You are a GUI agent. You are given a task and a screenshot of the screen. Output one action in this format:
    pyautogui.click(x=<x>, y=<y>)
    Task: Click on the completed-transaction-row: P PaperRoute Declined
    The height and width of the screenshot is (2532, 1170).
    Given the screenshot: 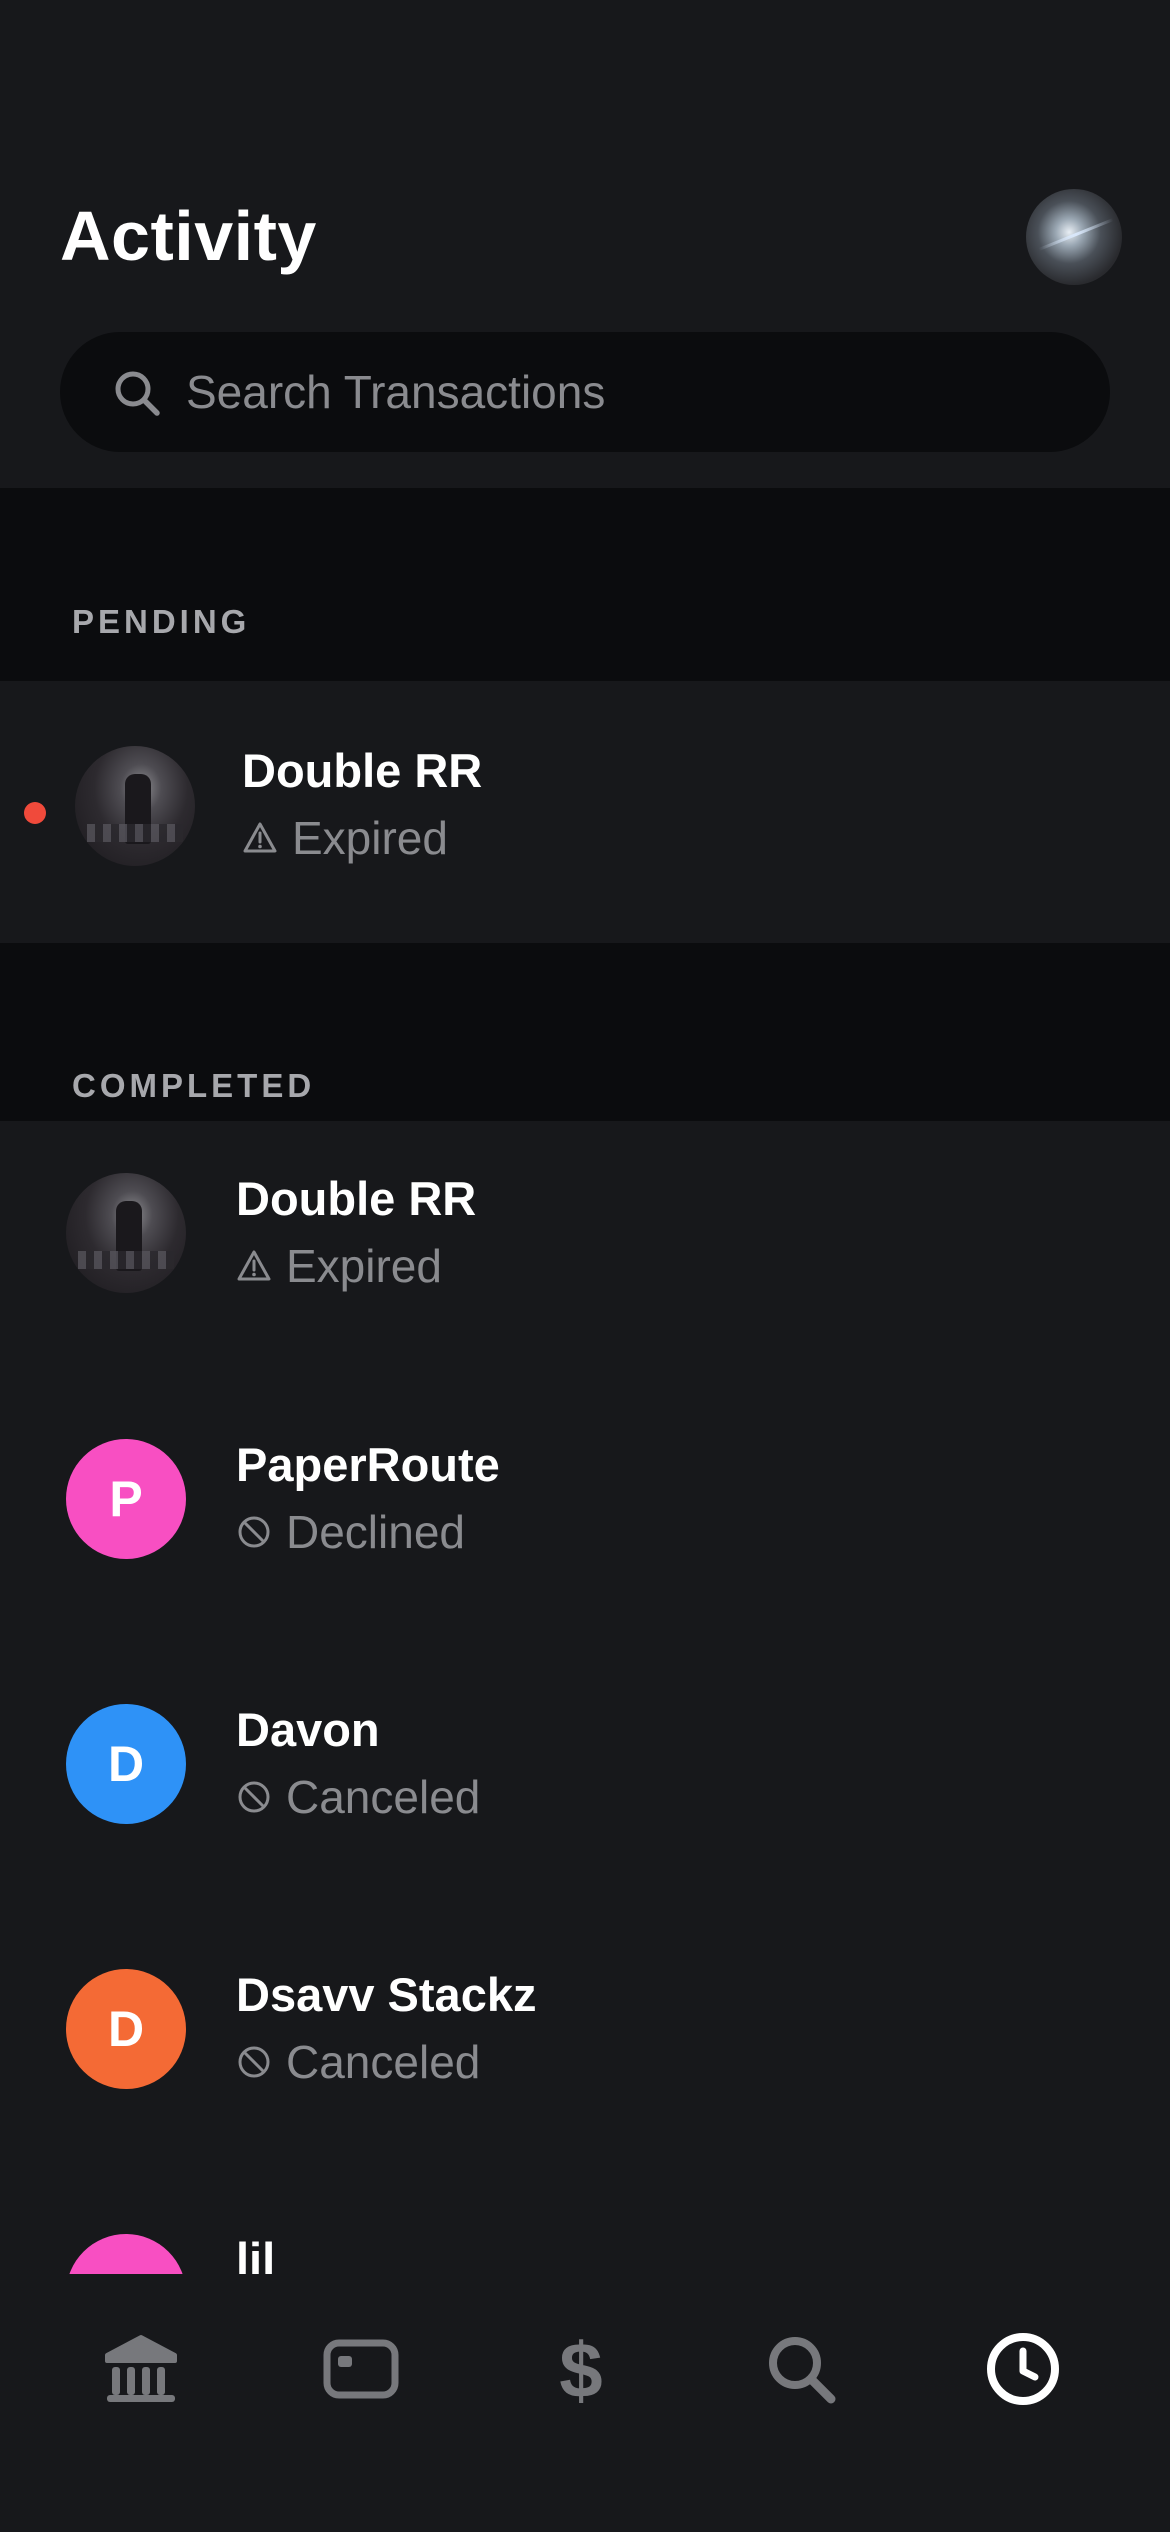 What is the action you would take?
    pyautogui.click(x=585, y=1519)
    